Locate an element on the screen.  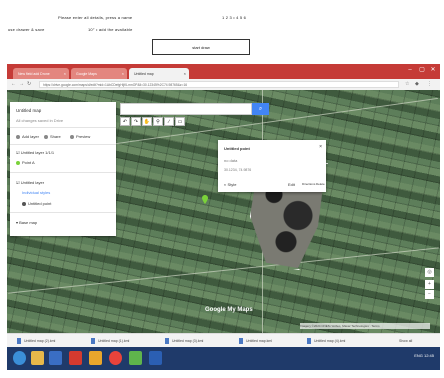
map-pin-icon is located at coordinates (205, 199).